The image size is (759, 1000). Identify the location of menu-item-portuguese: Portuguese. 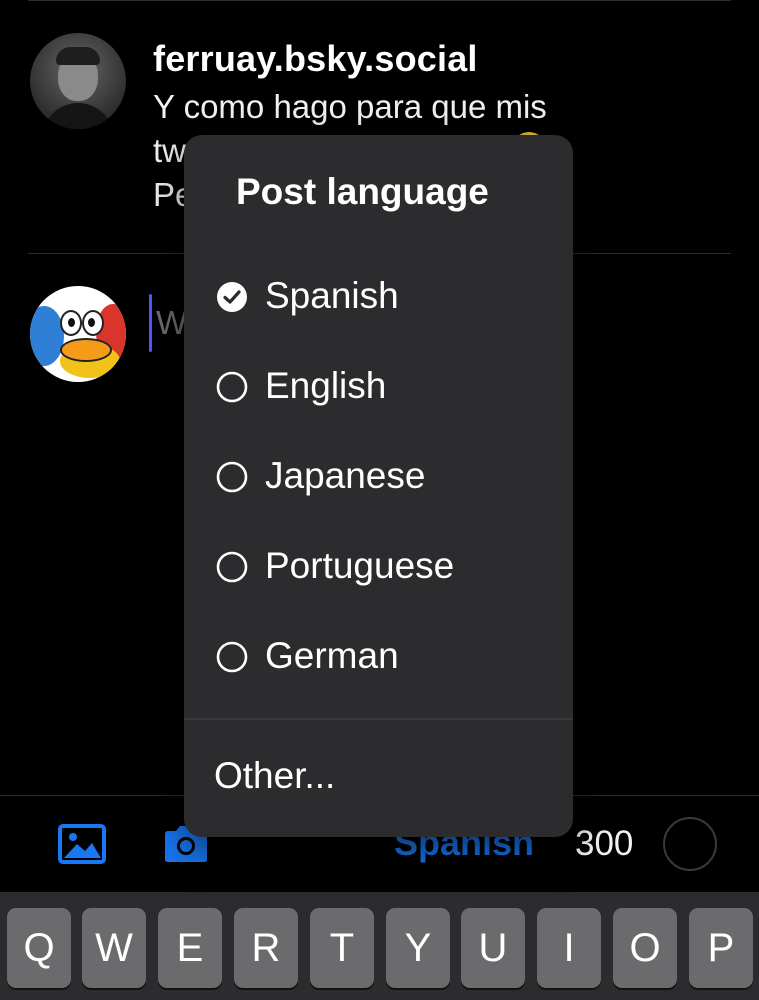
(378, 568).